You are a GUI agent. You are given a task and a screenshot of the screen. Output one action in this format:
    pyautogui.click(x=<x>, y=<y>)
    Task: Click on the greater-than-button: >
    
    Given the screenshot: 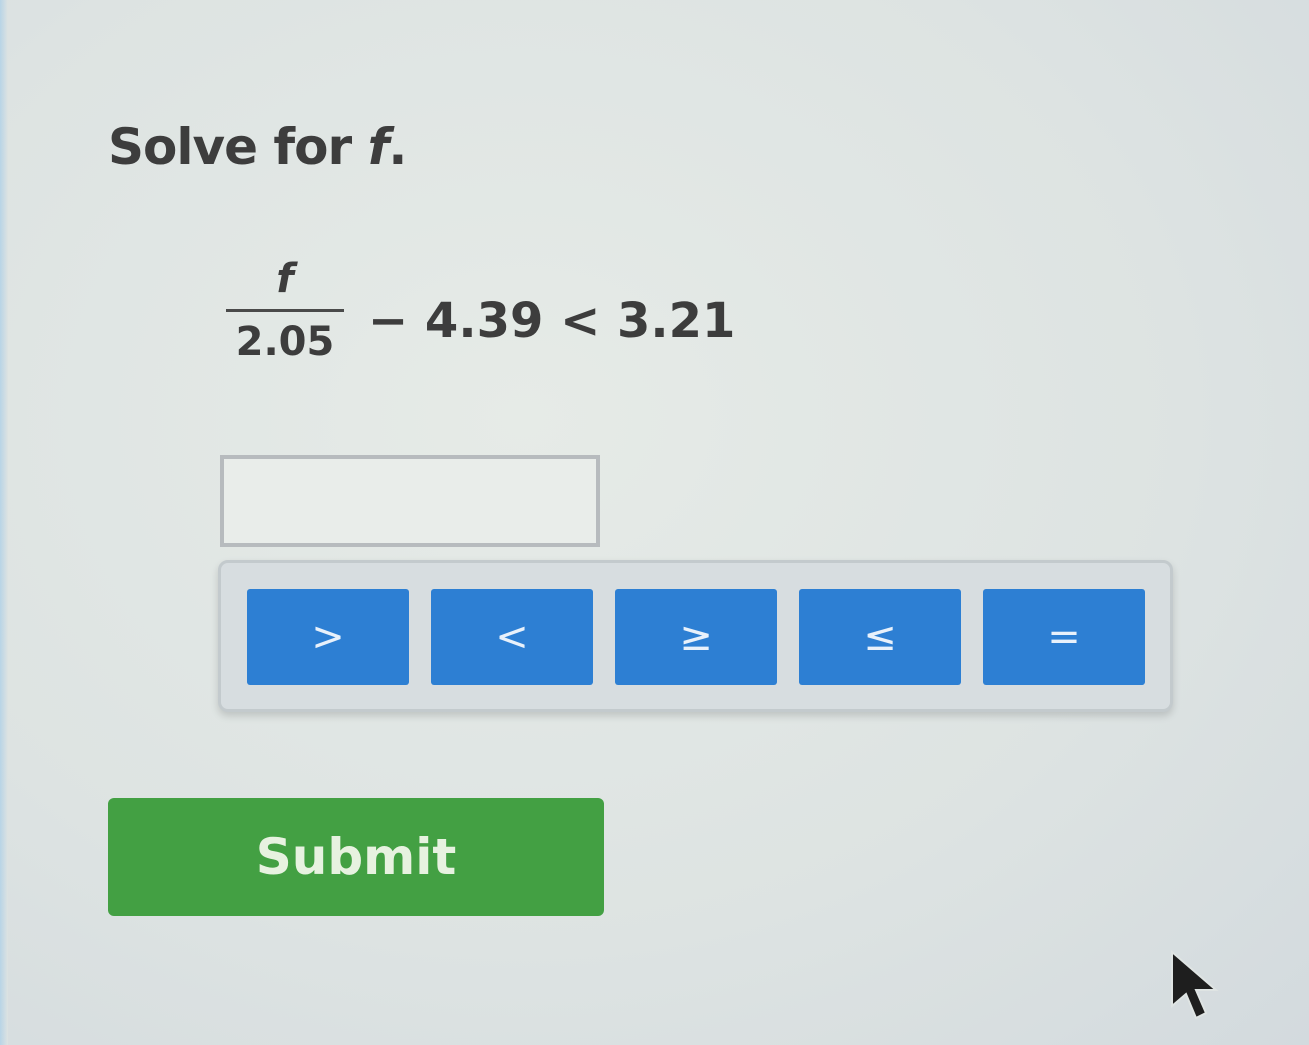 What is the action you would take?
    pyautogui.click(x=328, y=637)
    